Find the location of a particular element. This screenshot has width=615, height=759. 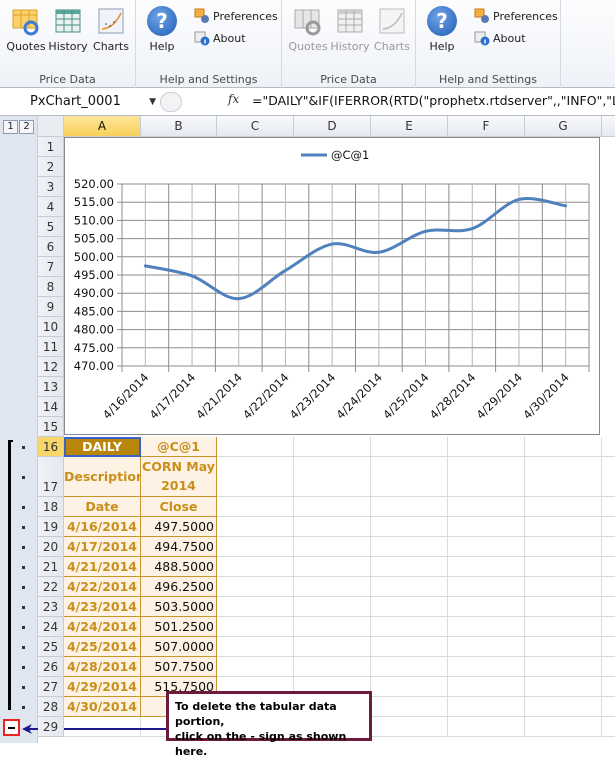

row-header-24: 24 is located at coordinates (51, 627).